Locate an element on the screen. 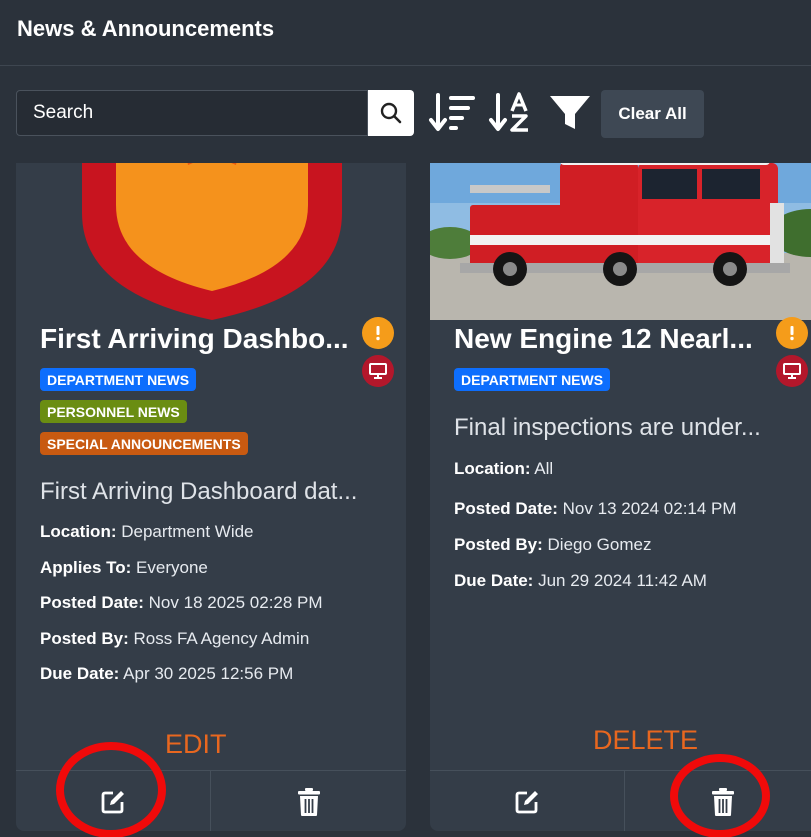 This screenshot has width=811, height=837. filter-button is located at coordinates (570, 113).